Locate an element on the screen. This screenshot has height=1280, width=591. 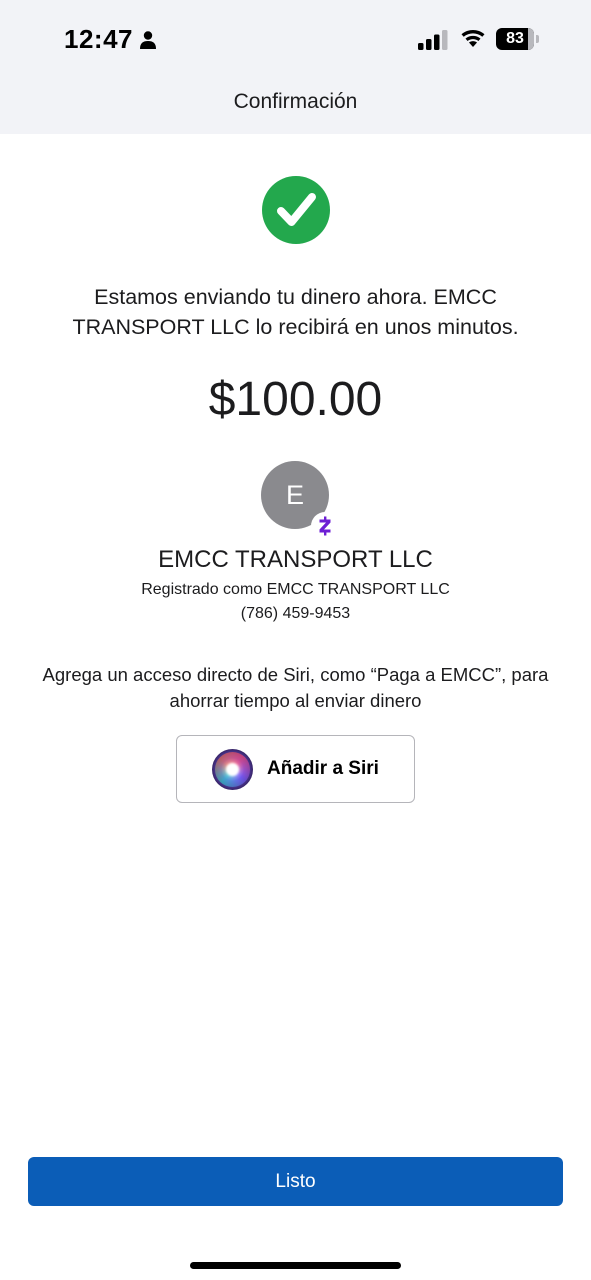
amount: $100.00 is located at coordinates (295, 399).